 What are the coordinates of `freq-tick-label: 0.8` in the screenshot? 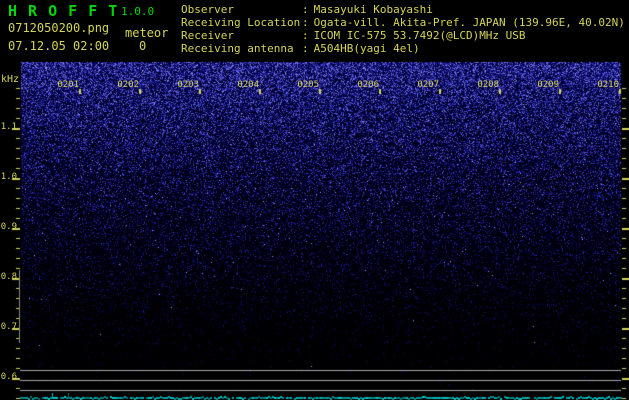 It's located at (8, 277).